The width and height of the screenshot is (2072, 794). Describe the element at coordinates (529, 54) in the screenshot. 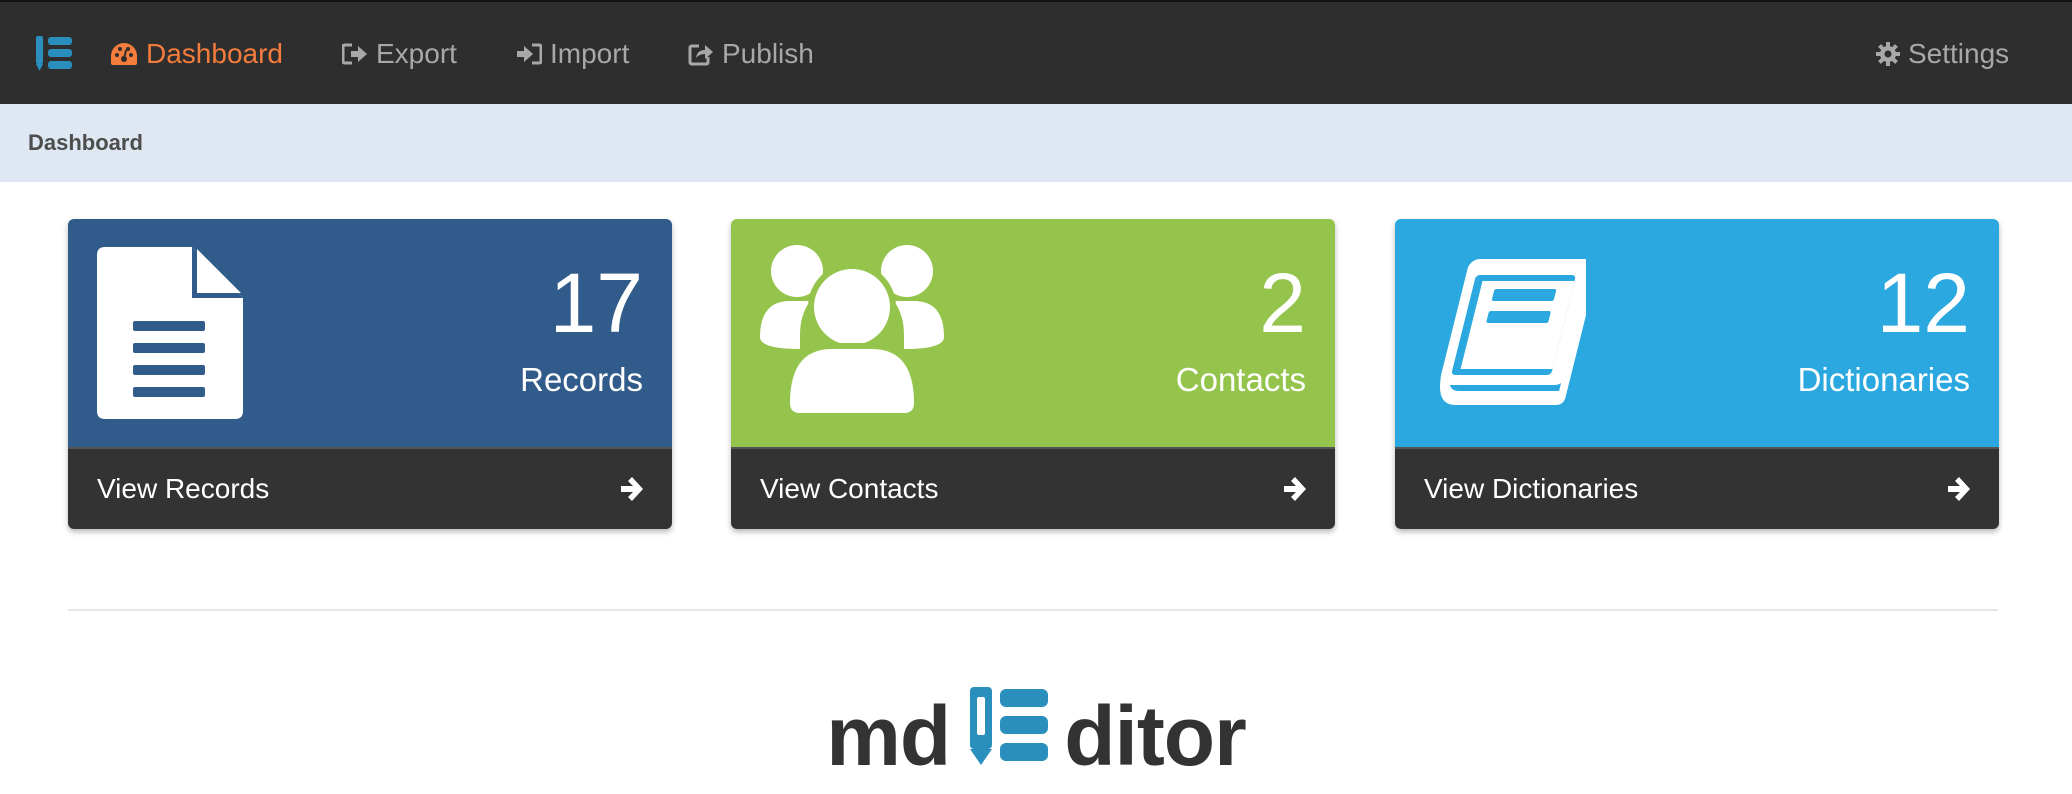

I see `import-icon` at that location.